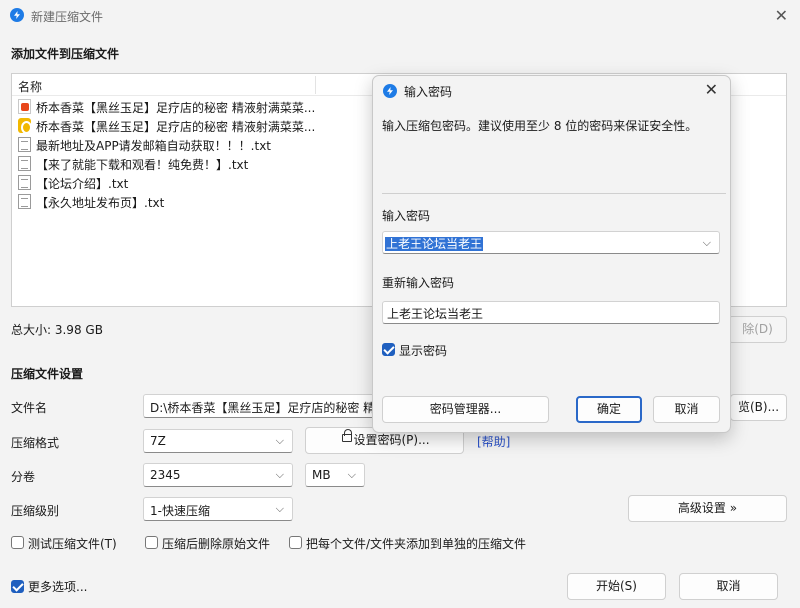  I want to click on file-name: 最新地址及APP请发邮箱自动获取！！！.txt, so click(154, 146).